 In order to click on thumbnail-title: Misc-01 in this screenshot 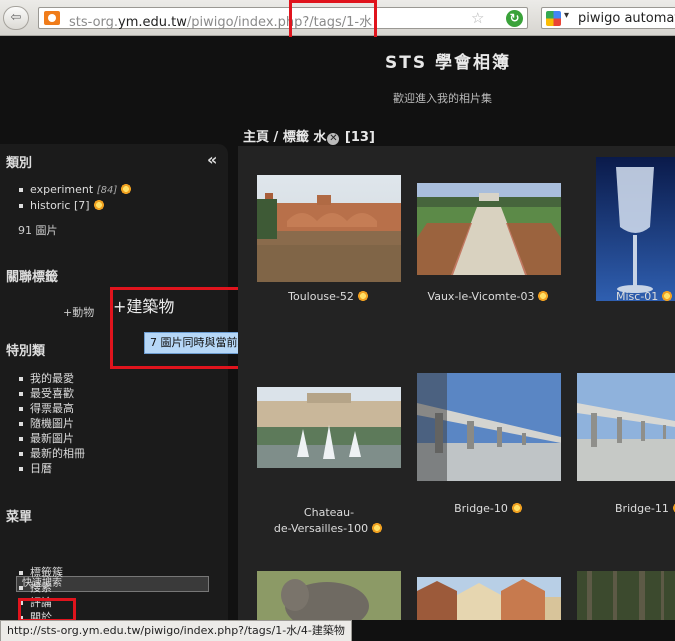, I will do `click(637, 296)`.